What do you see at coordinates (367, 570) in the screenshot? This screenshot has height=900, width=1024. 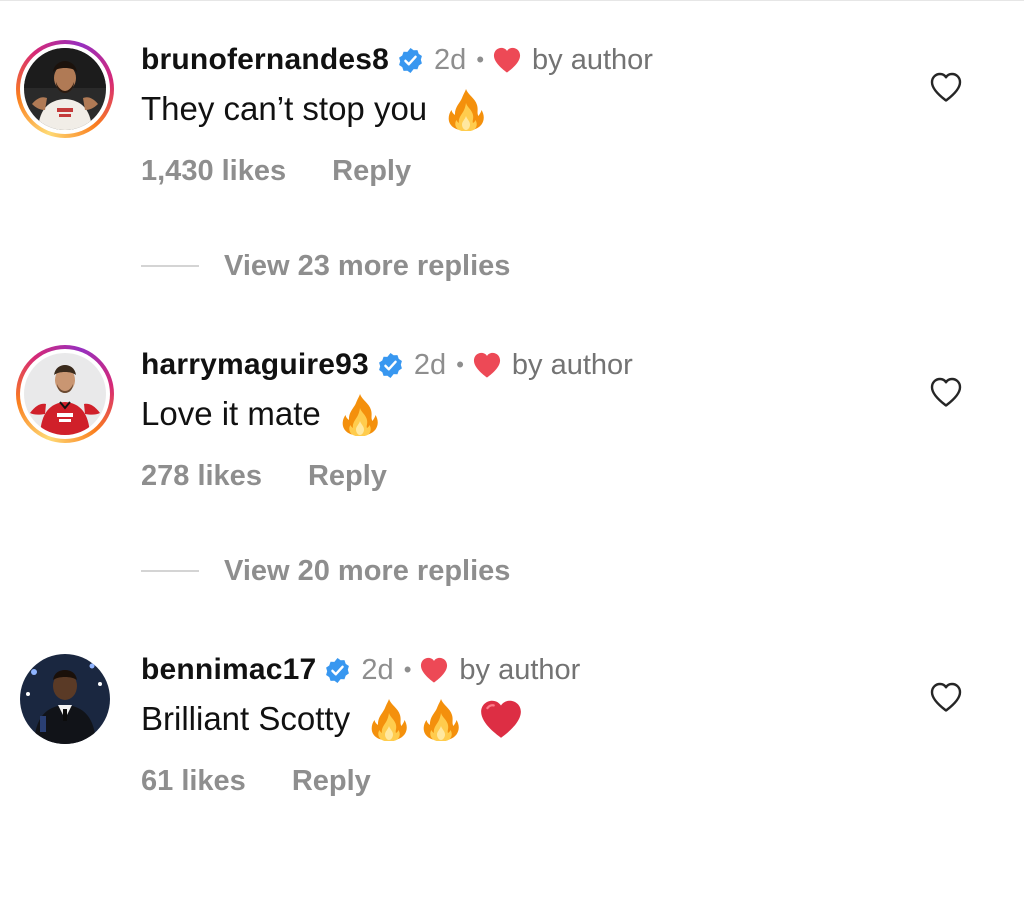 I see `view-replies-label: View 20 more replies` at bounding box center [367, 570].